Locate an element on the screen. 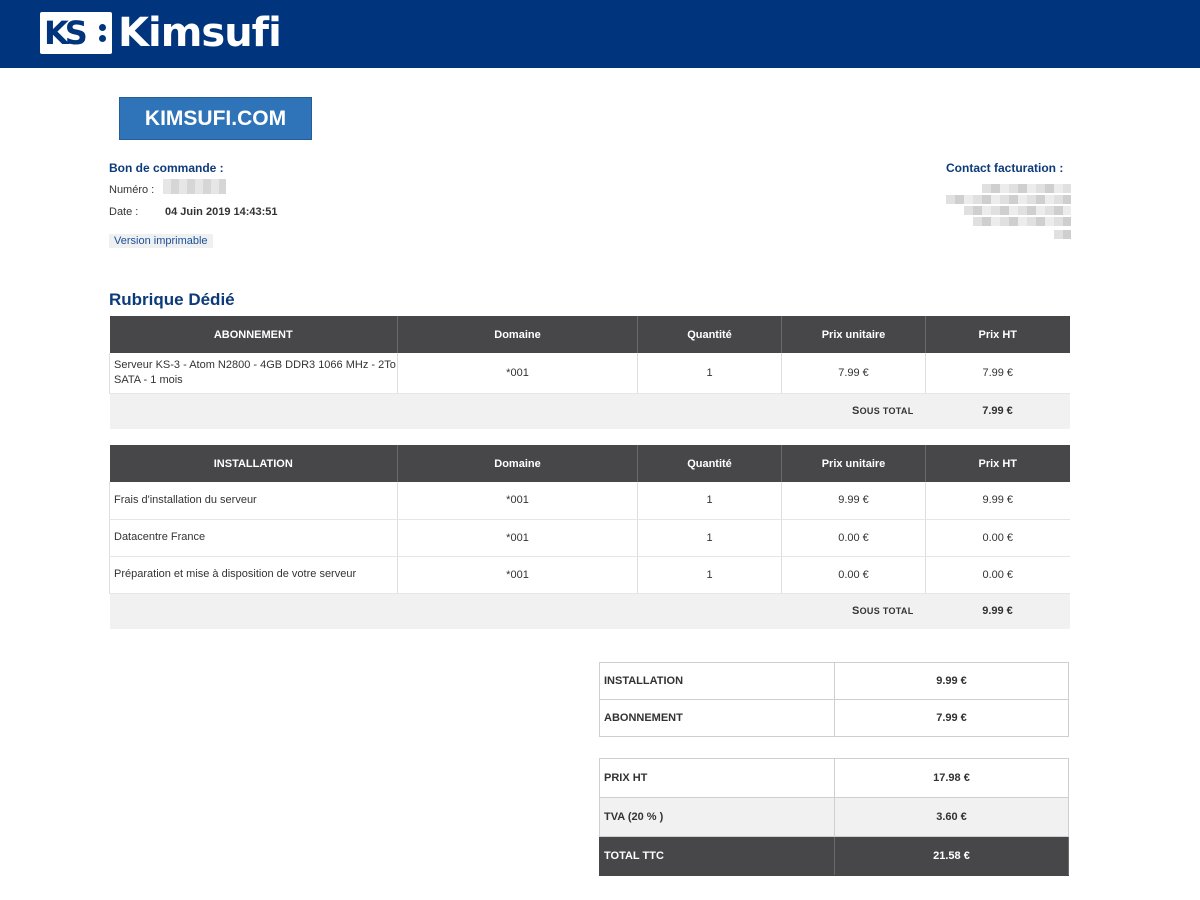 Image resolution: width=1200 pixels, height=900 pixels. total-label: PRIX HT is located at coordinates (717, 778).